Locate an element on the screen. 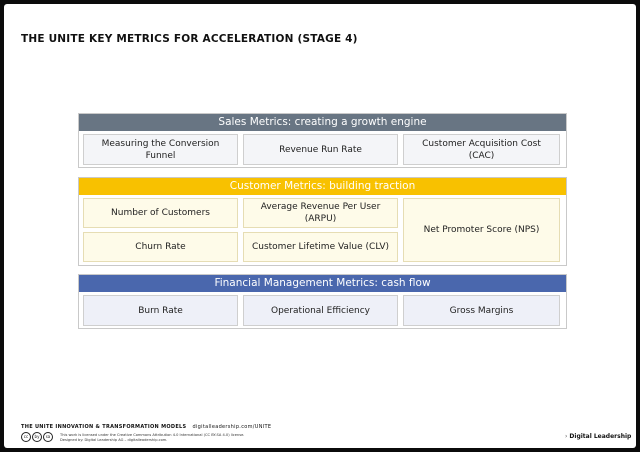 This screenshot has height=452, width=640. metric-arpu: Average Revenue Per User (ARPU) is located at coordinates (320, 213).